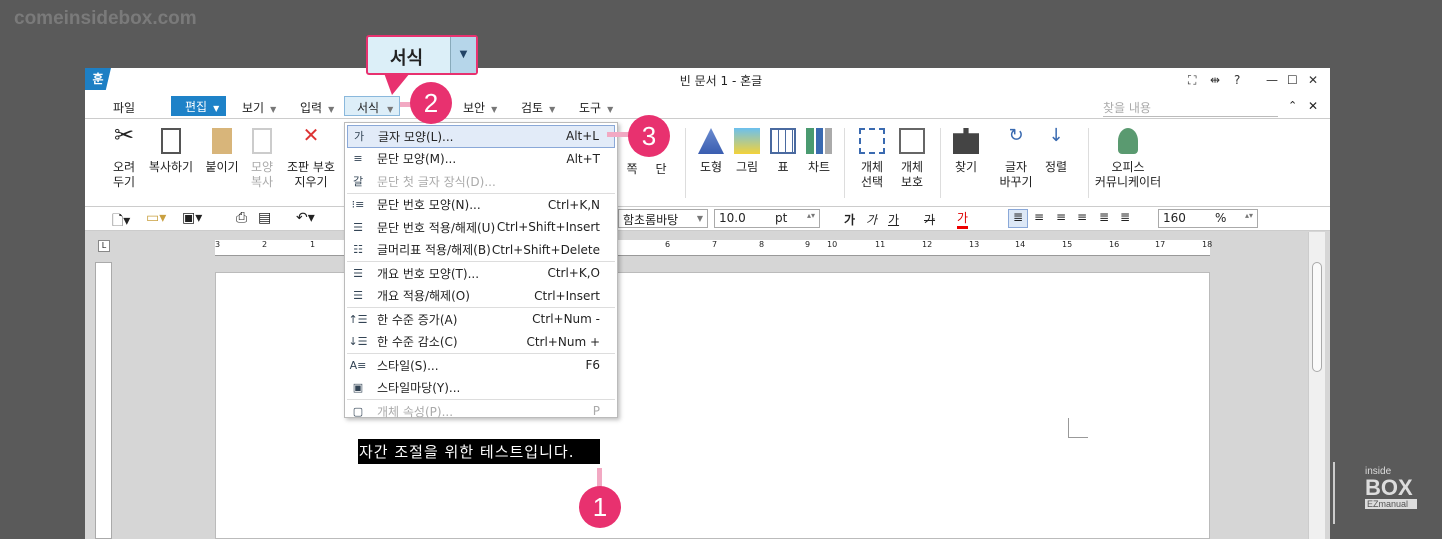 Image resolution: width=1442 pixels, height=539 pixels. What do you see at coordinates (912, 159) in the screenshot?
I see `protect-object-button: 개체 보호` at bounding box center [912, 159].